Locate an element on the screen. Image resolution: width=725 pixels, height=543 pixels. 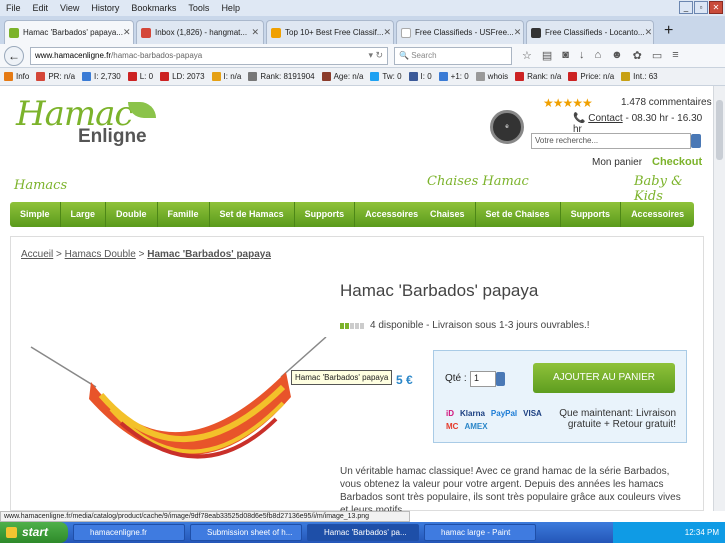
section-chaises: Chaises Hamac is located at coordinates (478, 181).